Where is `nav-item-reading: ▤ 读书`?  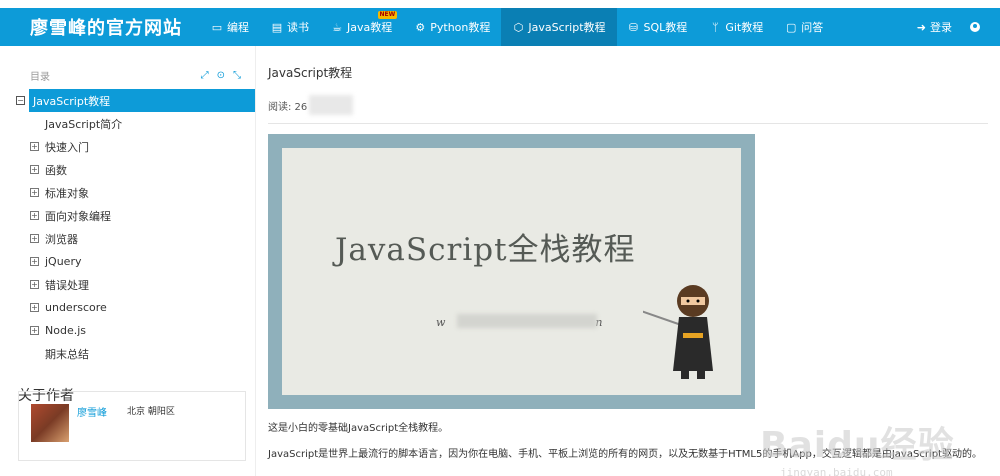
nav-item-reading: ▤ 读书 is located at coordinates (290, 27).